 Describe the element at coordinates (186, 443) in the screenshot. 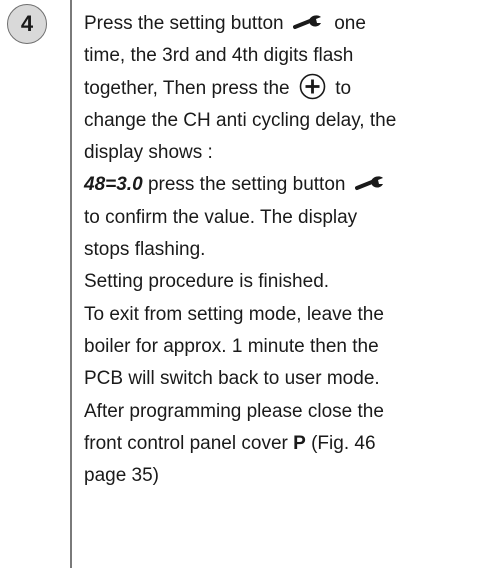

I see `line-text: front control panel cover` at that location.